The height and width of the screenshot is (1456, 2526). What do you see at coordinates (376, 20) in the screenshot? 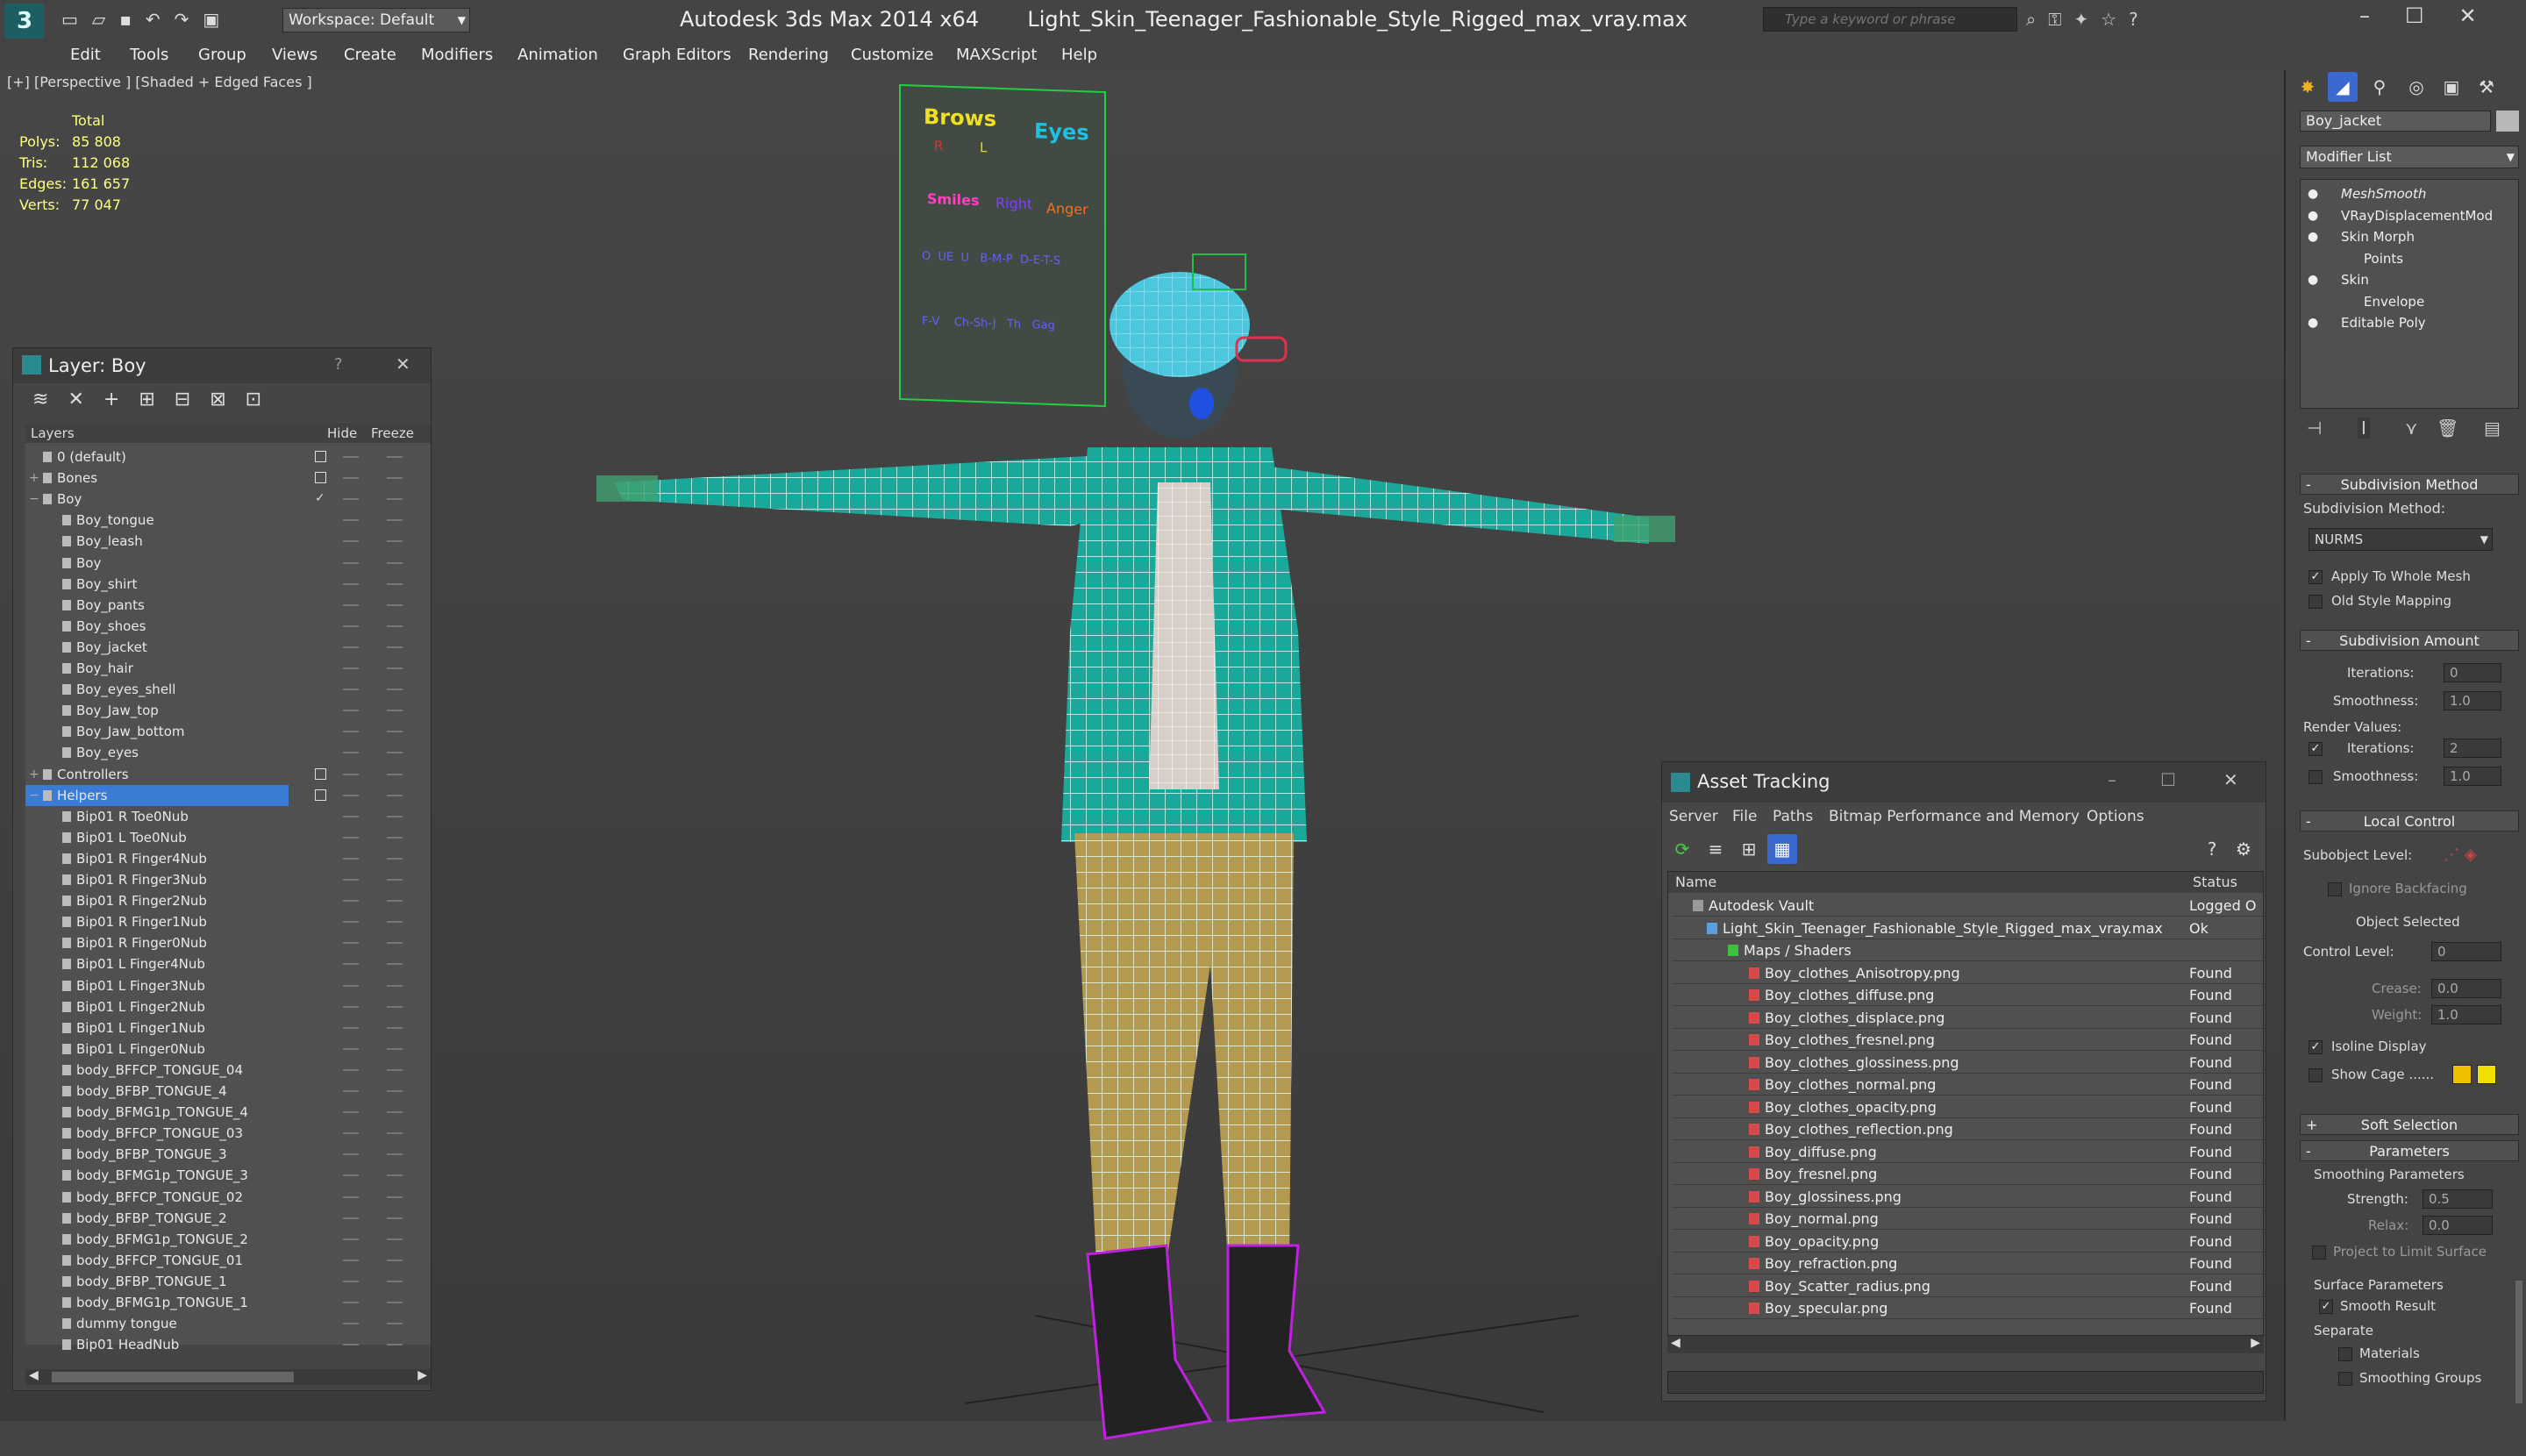
I see `workspace-dropdown: Workspace: Default ▼` at bounding box center [376, 20].